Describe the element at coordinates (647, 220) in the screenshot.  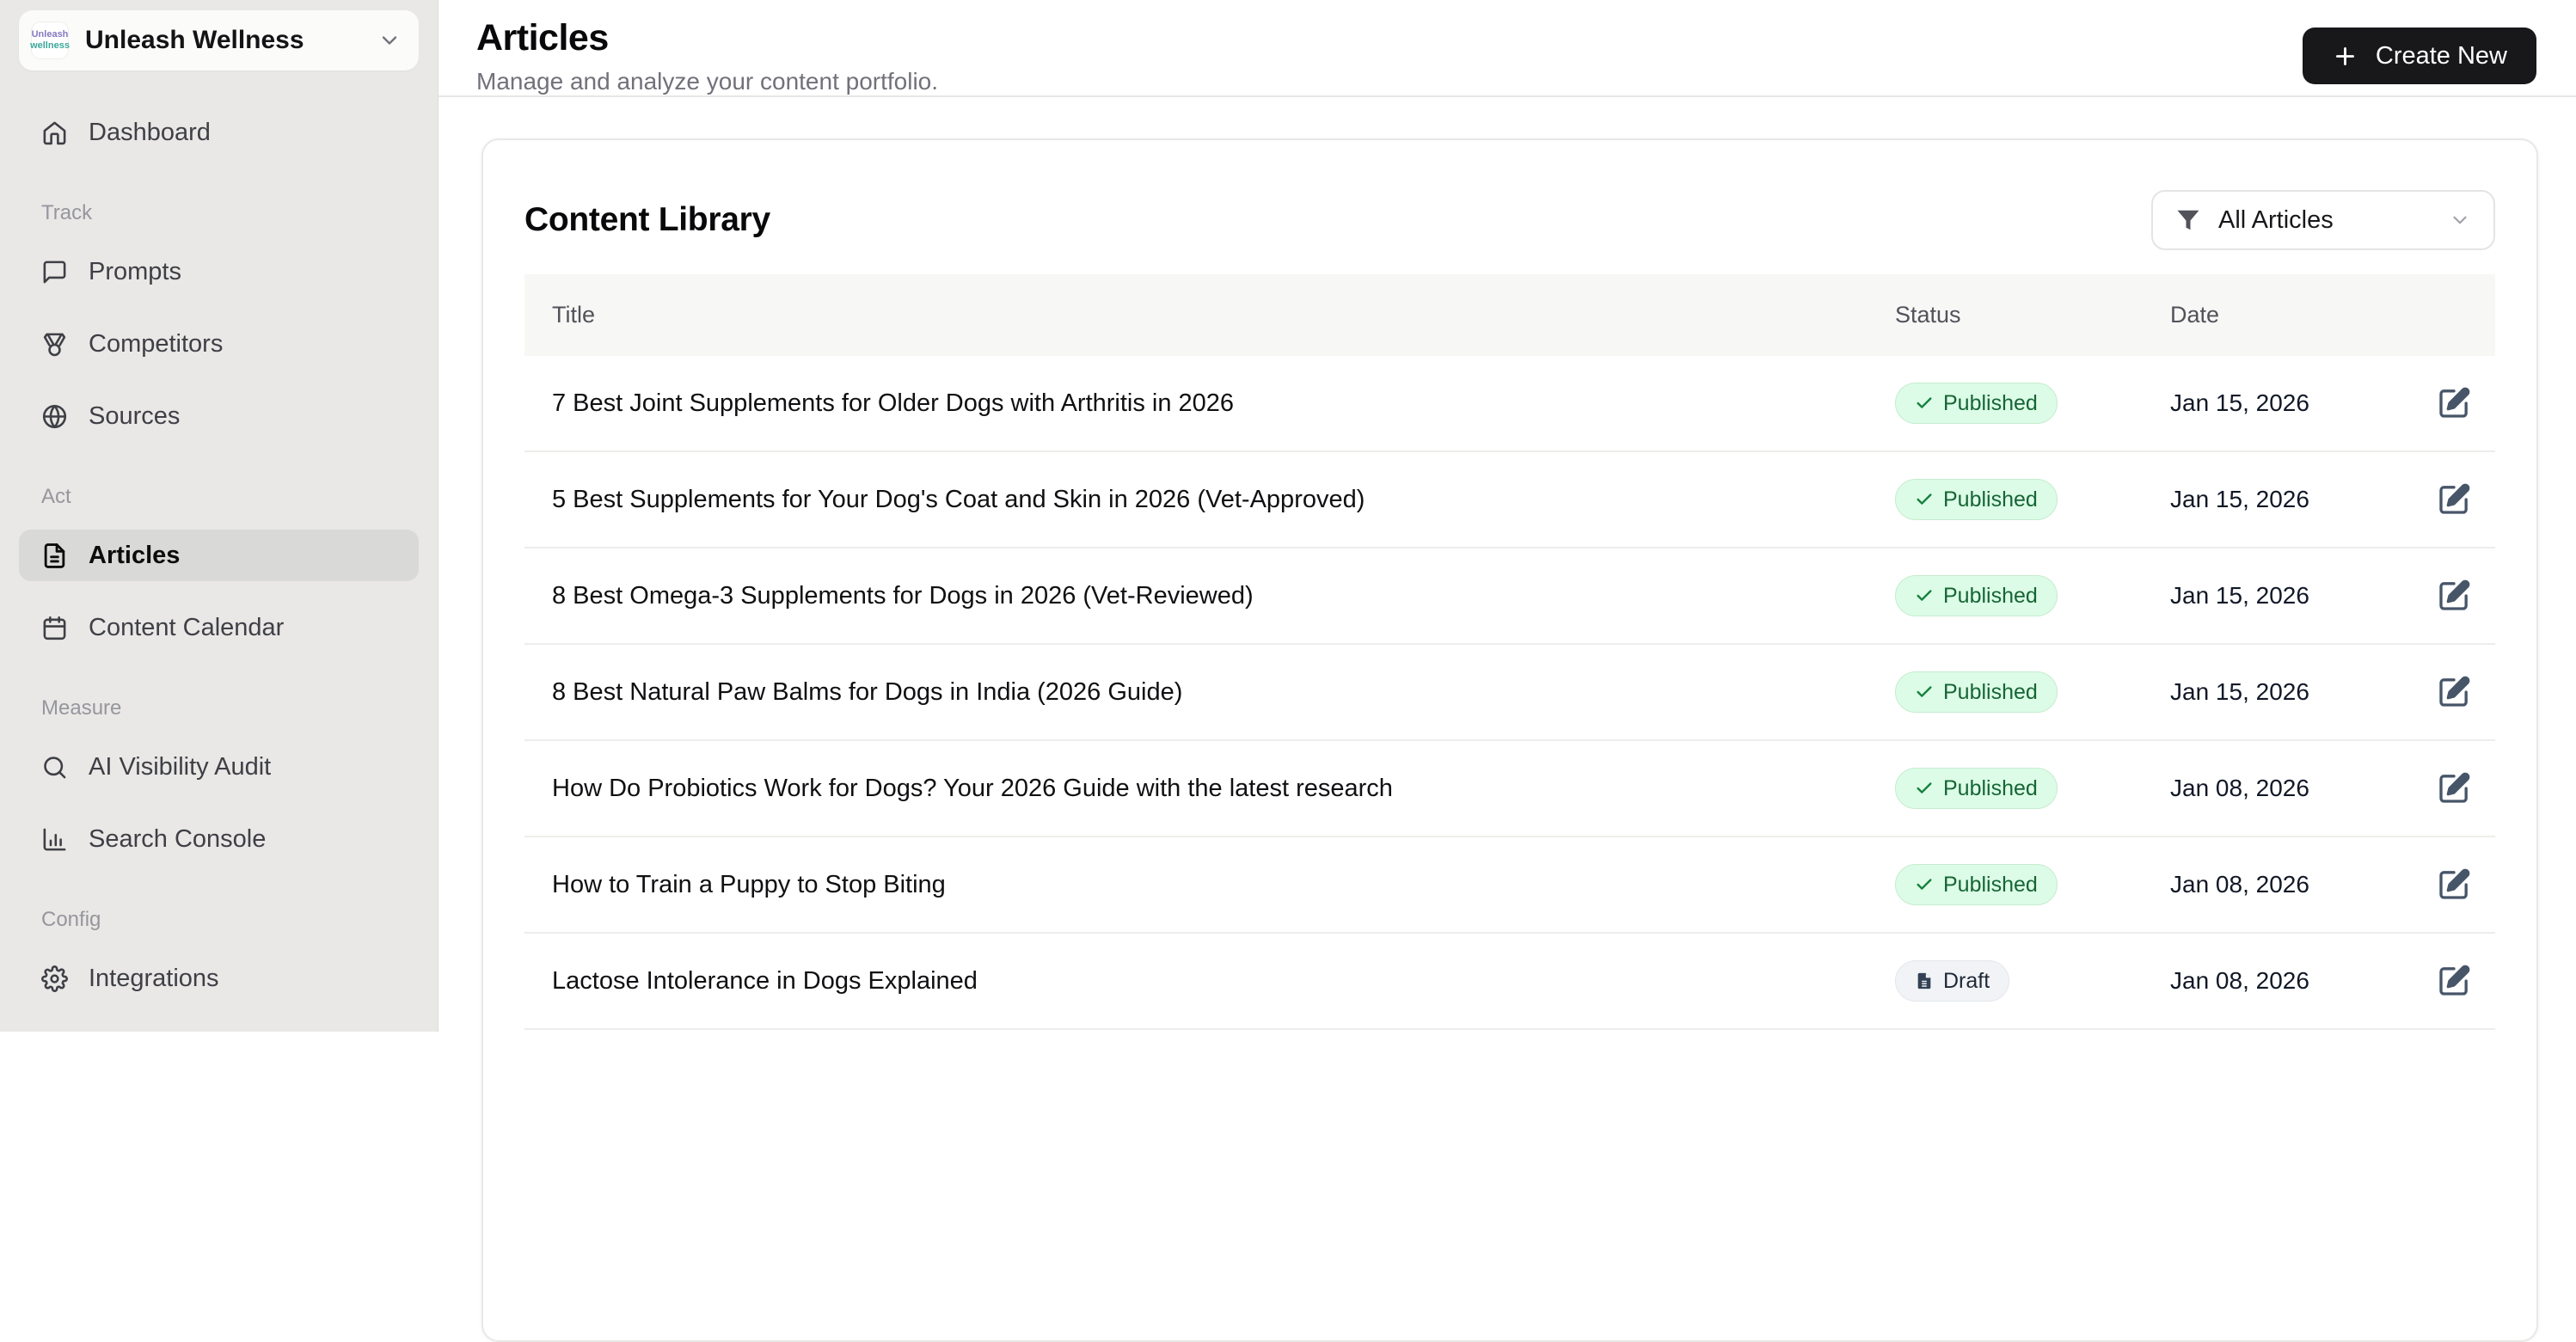
I see `card-title: Content Library` at that location.